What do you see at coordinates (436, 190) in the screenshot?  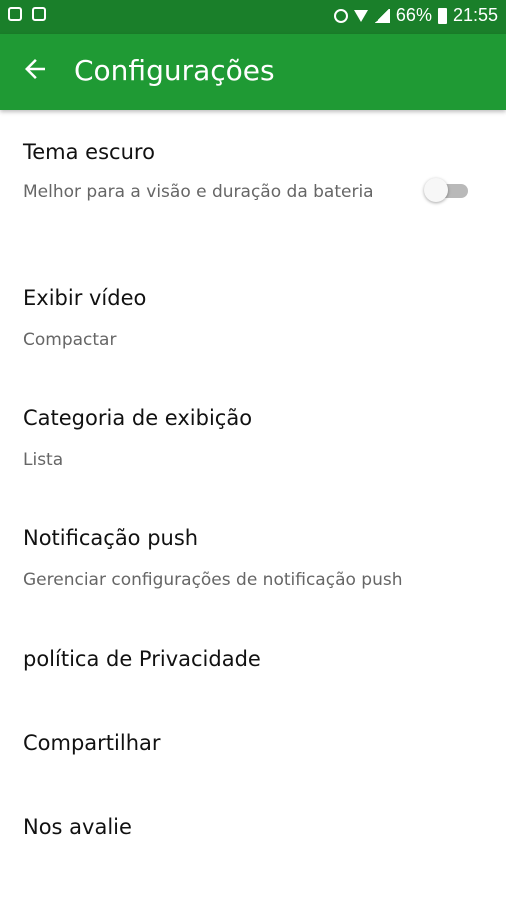 I see `toggle-thumb` at bounding box center [436, 190].